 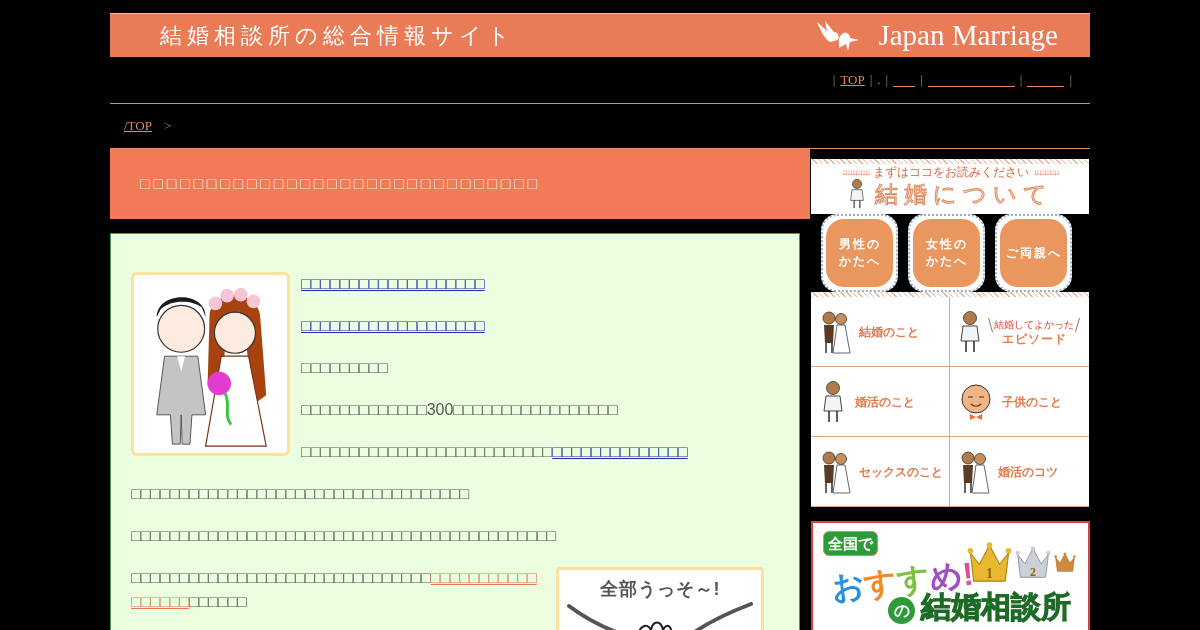 I want to click on paragraph: □□□□□□□□□□□□□□□□□□□□□□□□□□□□□□□□□□□, so click(x=301, y=494).